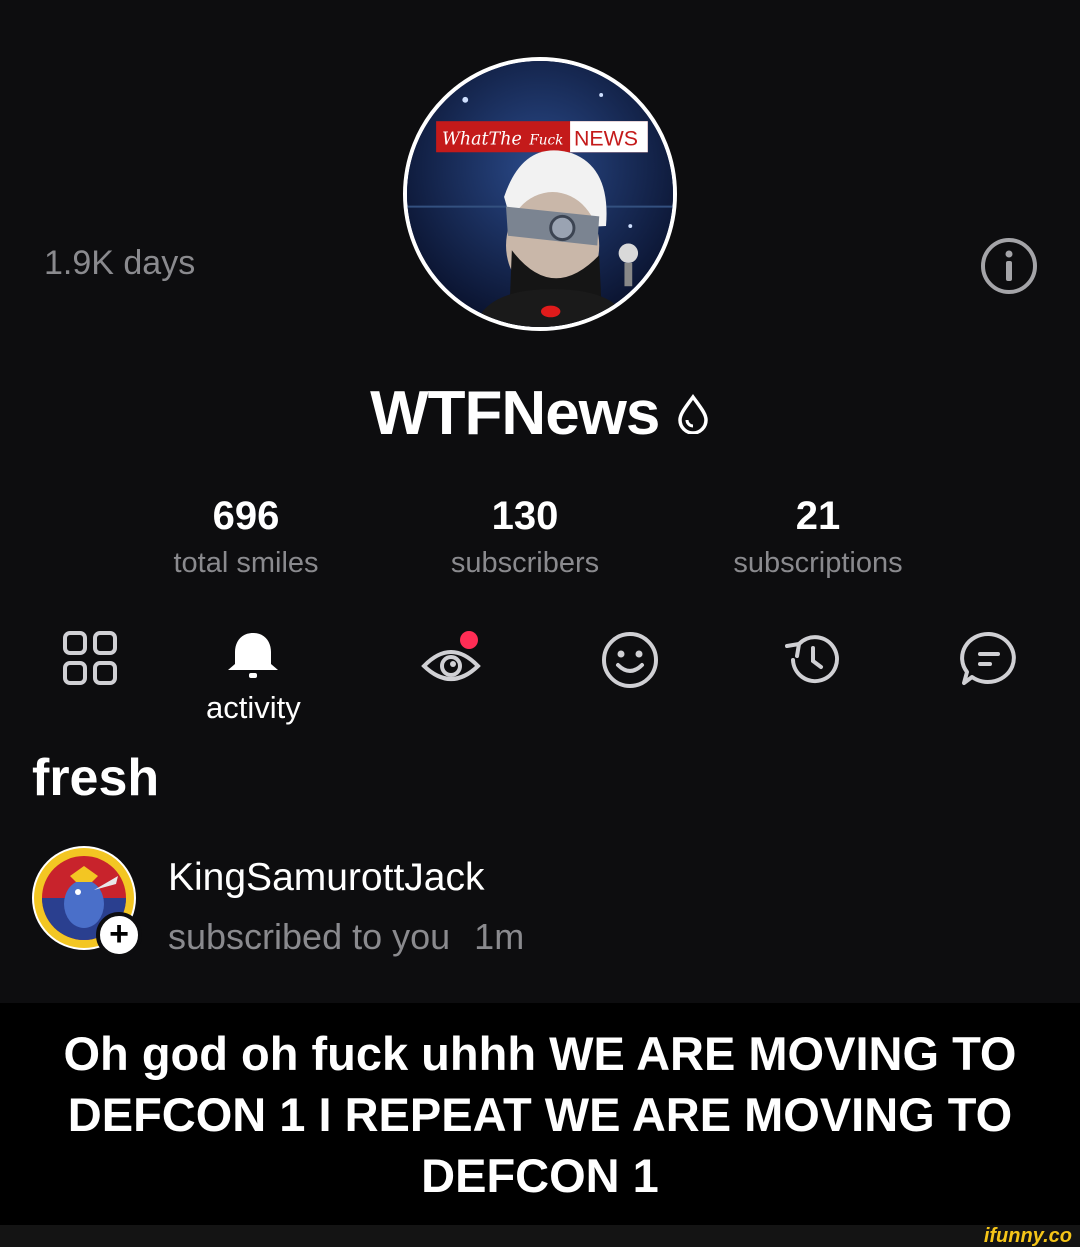  I want to click on eye-icon, so click(451, 656).